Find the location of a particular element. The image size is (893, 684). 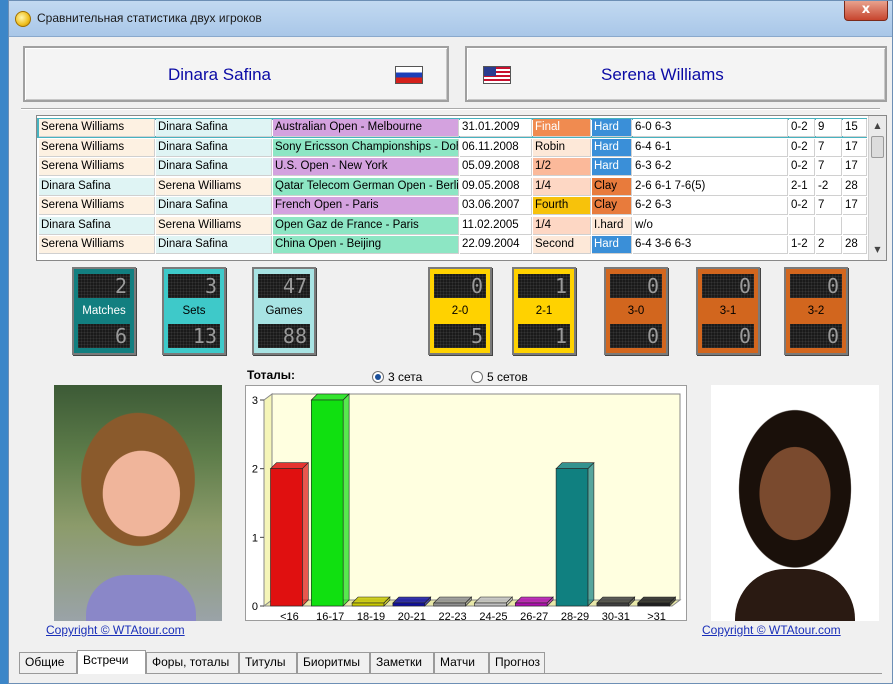

stat-tile-2-1: 1 2-1 1 is located at coordinates (544, 311).